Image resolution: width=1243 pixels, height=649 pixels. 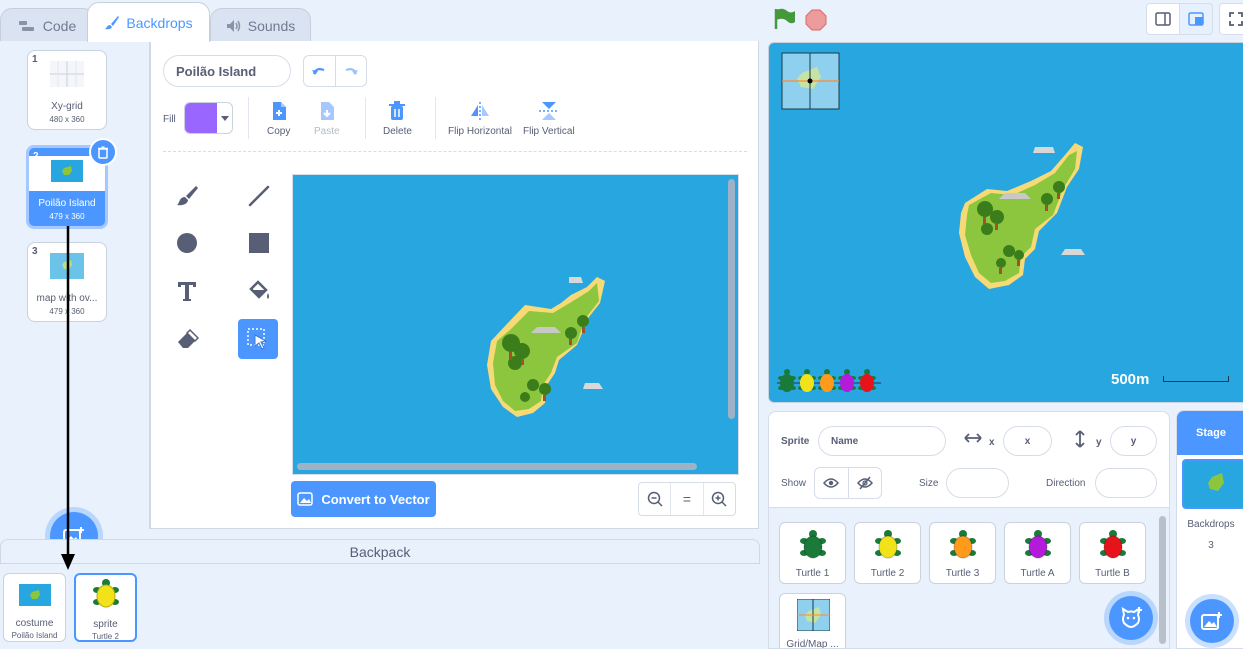 What do you see at coordinates (686, 499) in the screenshot?
I see `zoom-reset-button: =` at bounding box center [686, 499].